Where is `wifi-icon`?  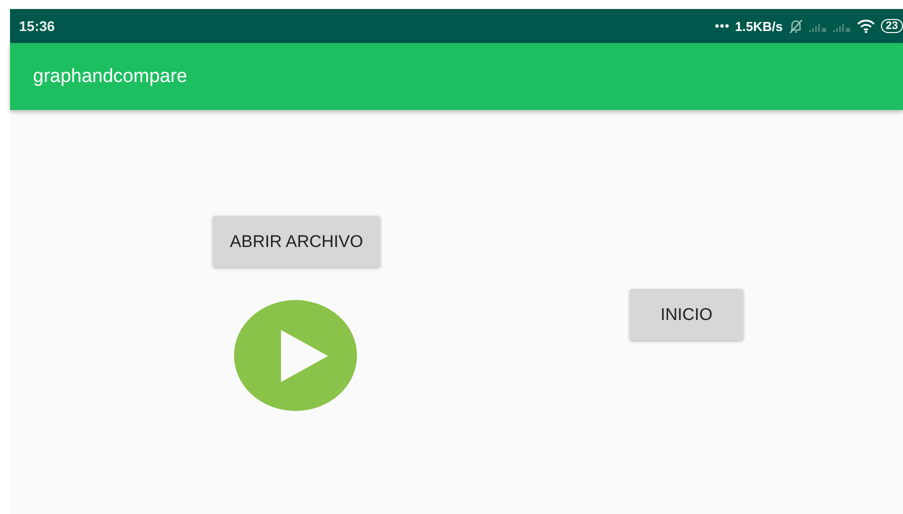 wifi-icon is located at coordinates (865, 26).